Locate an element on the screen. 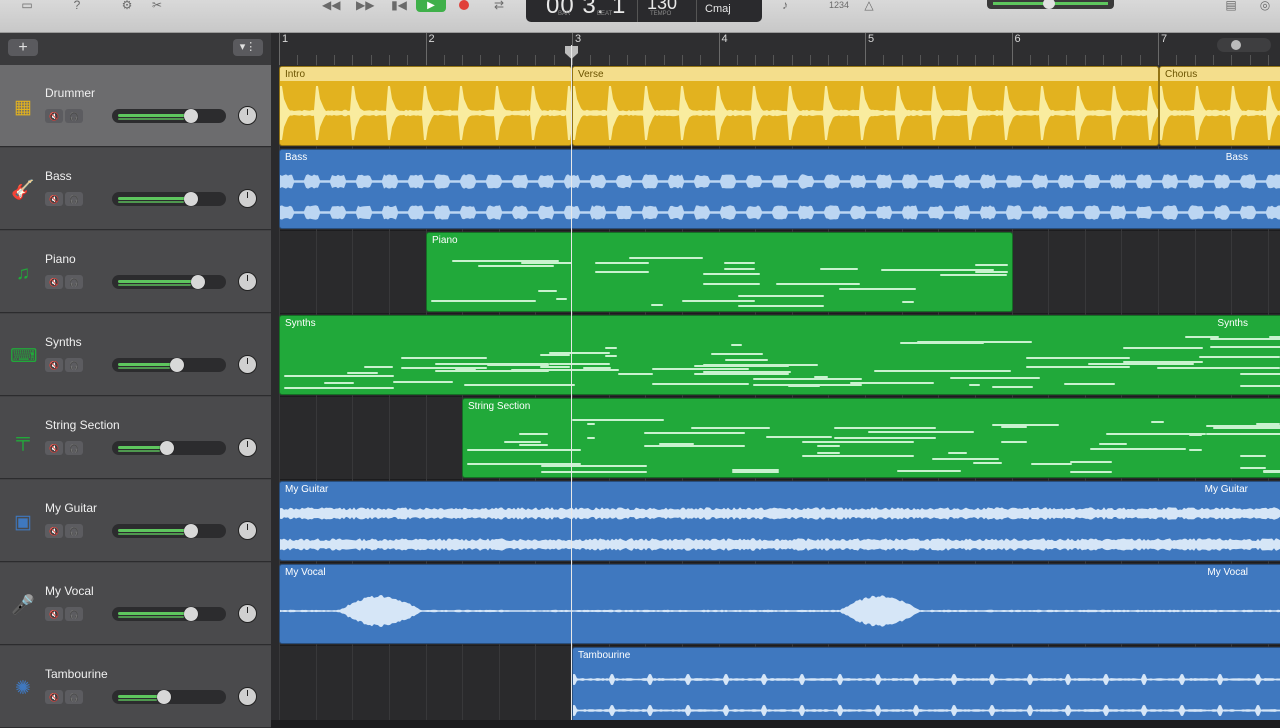 The height and width of the screenshot is (728, 1280). region-bass: Bass Bass is located at coordinates (779, 189).